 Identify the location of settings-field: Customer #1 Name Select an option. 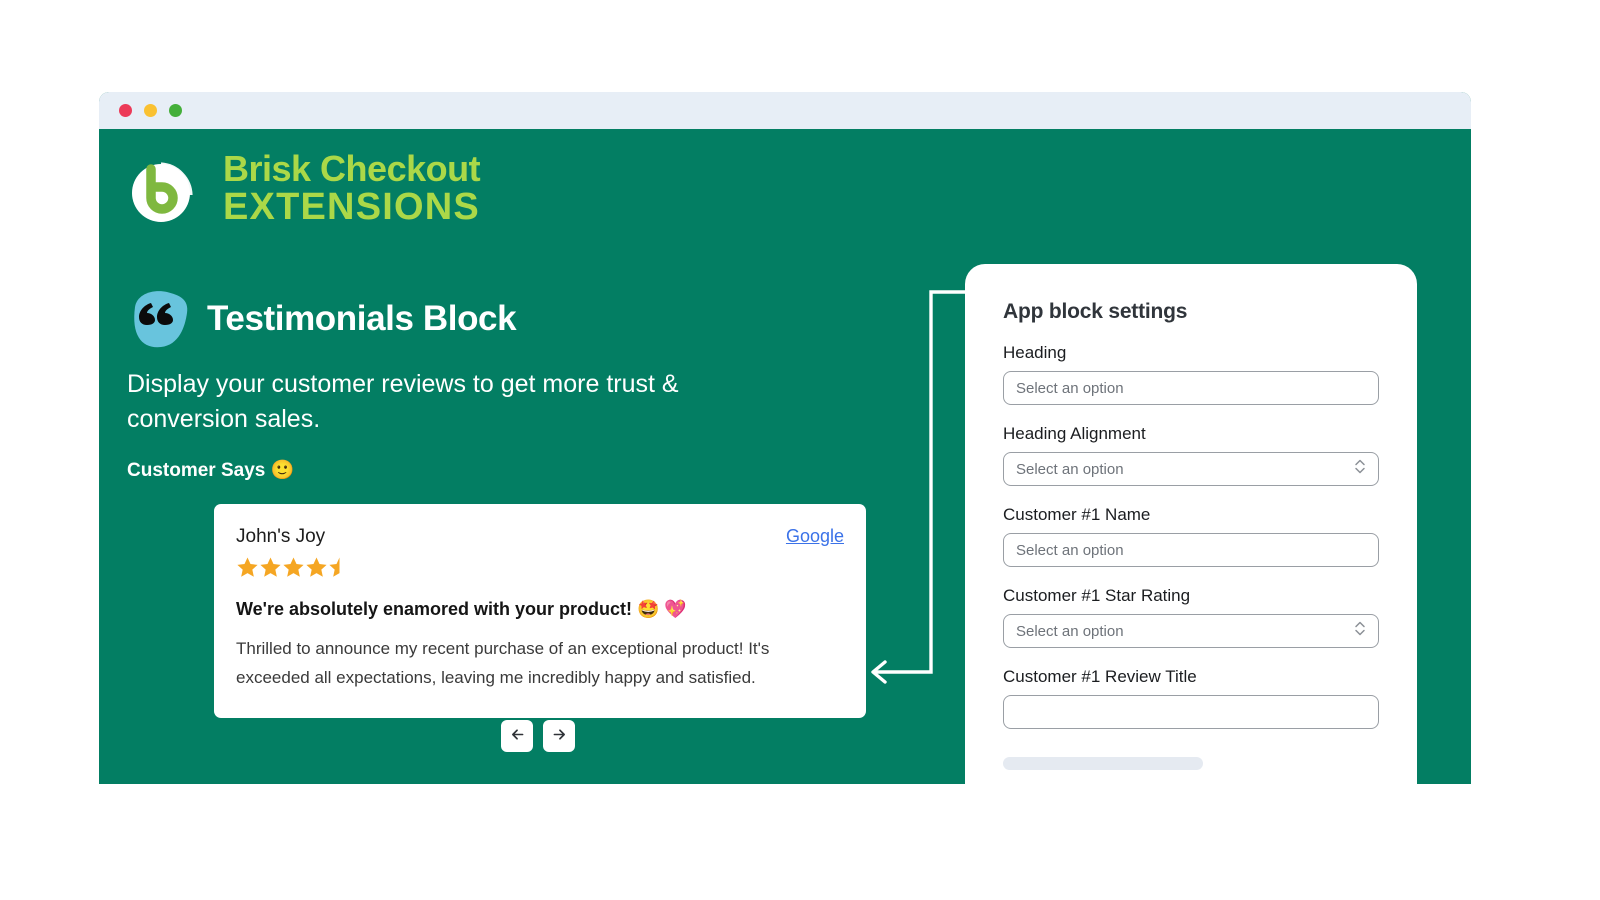
(1191, 536).